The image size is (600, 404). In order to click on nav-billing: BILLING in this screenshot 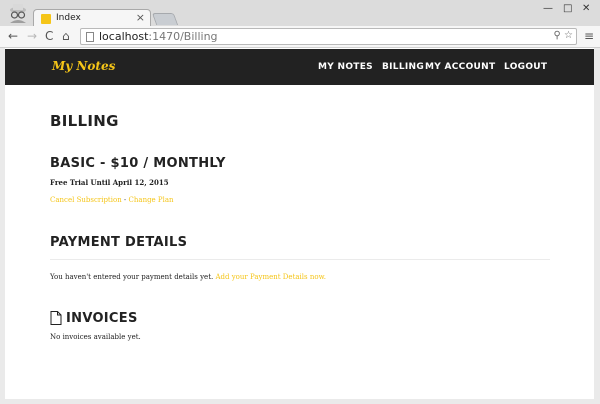, I will do `click(403, 67)`.